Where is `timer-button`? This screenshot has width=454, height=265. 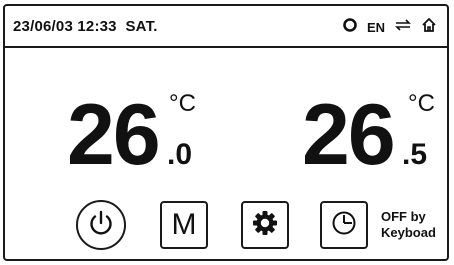
timer-button is located at coordinates (344, 225).